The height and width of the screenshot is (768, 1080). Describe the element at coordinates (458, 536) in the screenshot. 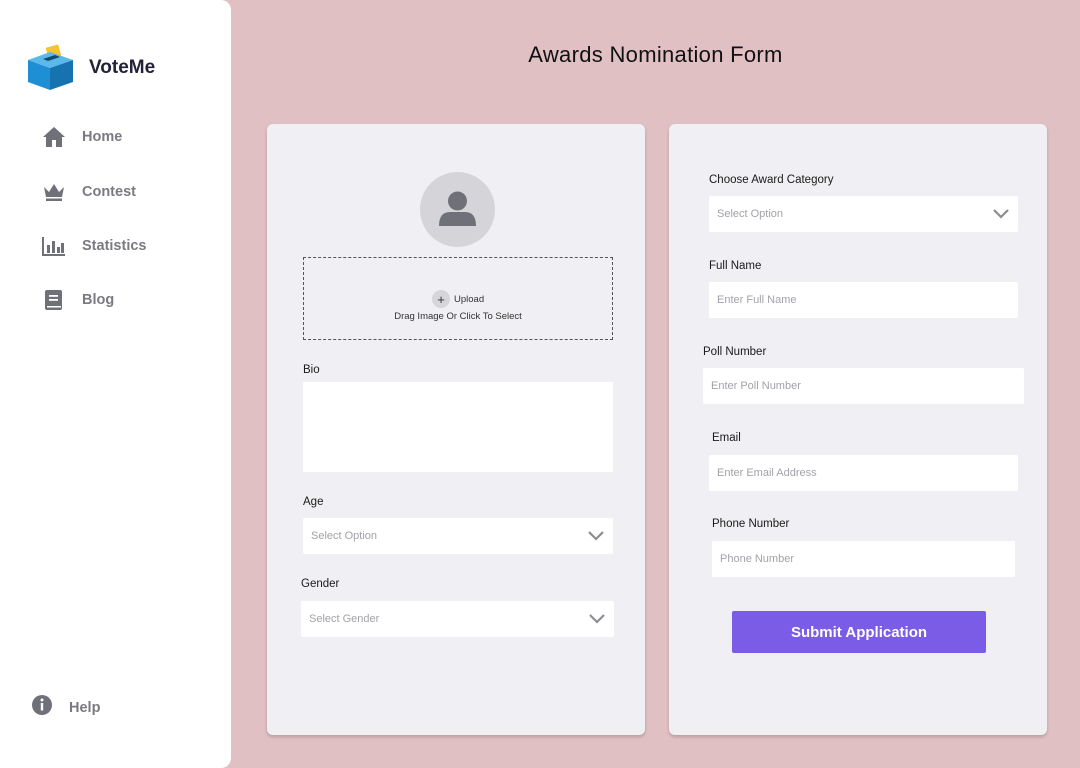

I see `age-select: Select Option` at that location.